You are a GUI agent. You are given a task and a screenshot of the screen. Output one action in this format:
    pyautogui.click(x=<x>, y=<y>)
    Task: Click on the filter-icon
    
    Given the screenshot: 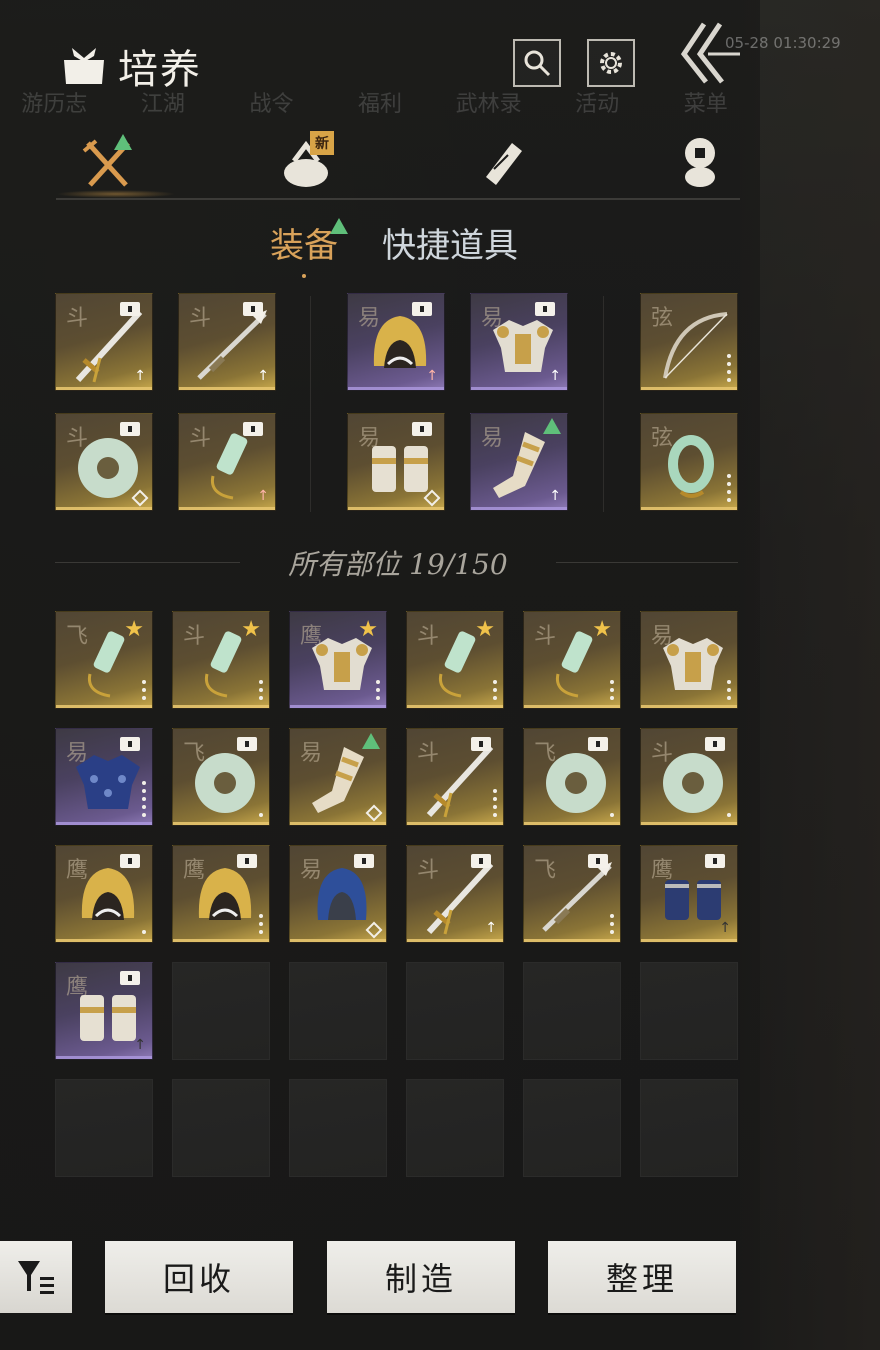 What is the action you would take?
    pyautogui.click(x=36, y=1277)
    